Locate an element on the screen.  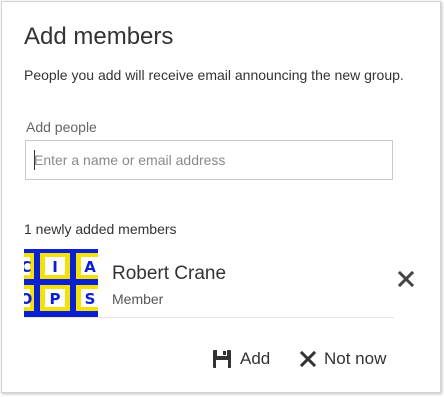
text-caret is located at coordinates (34, 160).